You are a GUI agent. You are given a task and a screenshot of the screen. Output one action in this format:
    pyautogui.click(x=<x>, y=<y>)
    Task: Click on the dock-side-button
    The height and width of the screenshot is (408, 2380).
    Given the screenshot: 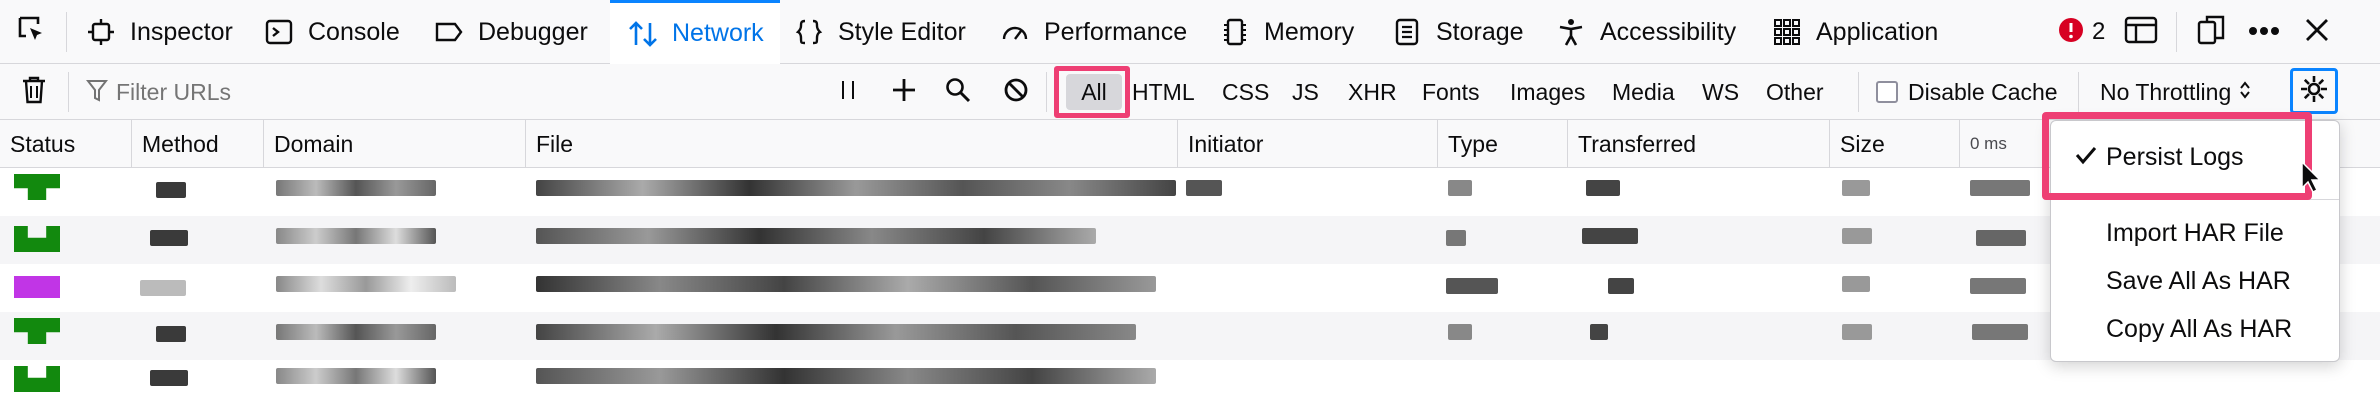 What is the action you would take?
    pyautogui.click(x=2211, y=32)
    